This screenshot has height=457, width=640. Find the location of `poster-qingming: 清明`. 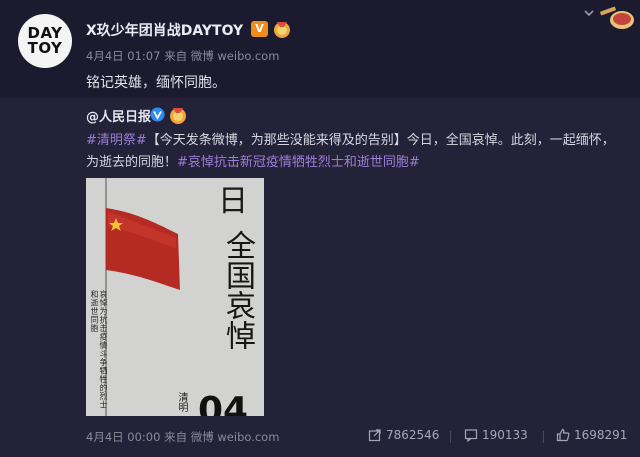

poster-qingming: 清明 is located at coordinates (181, 402).